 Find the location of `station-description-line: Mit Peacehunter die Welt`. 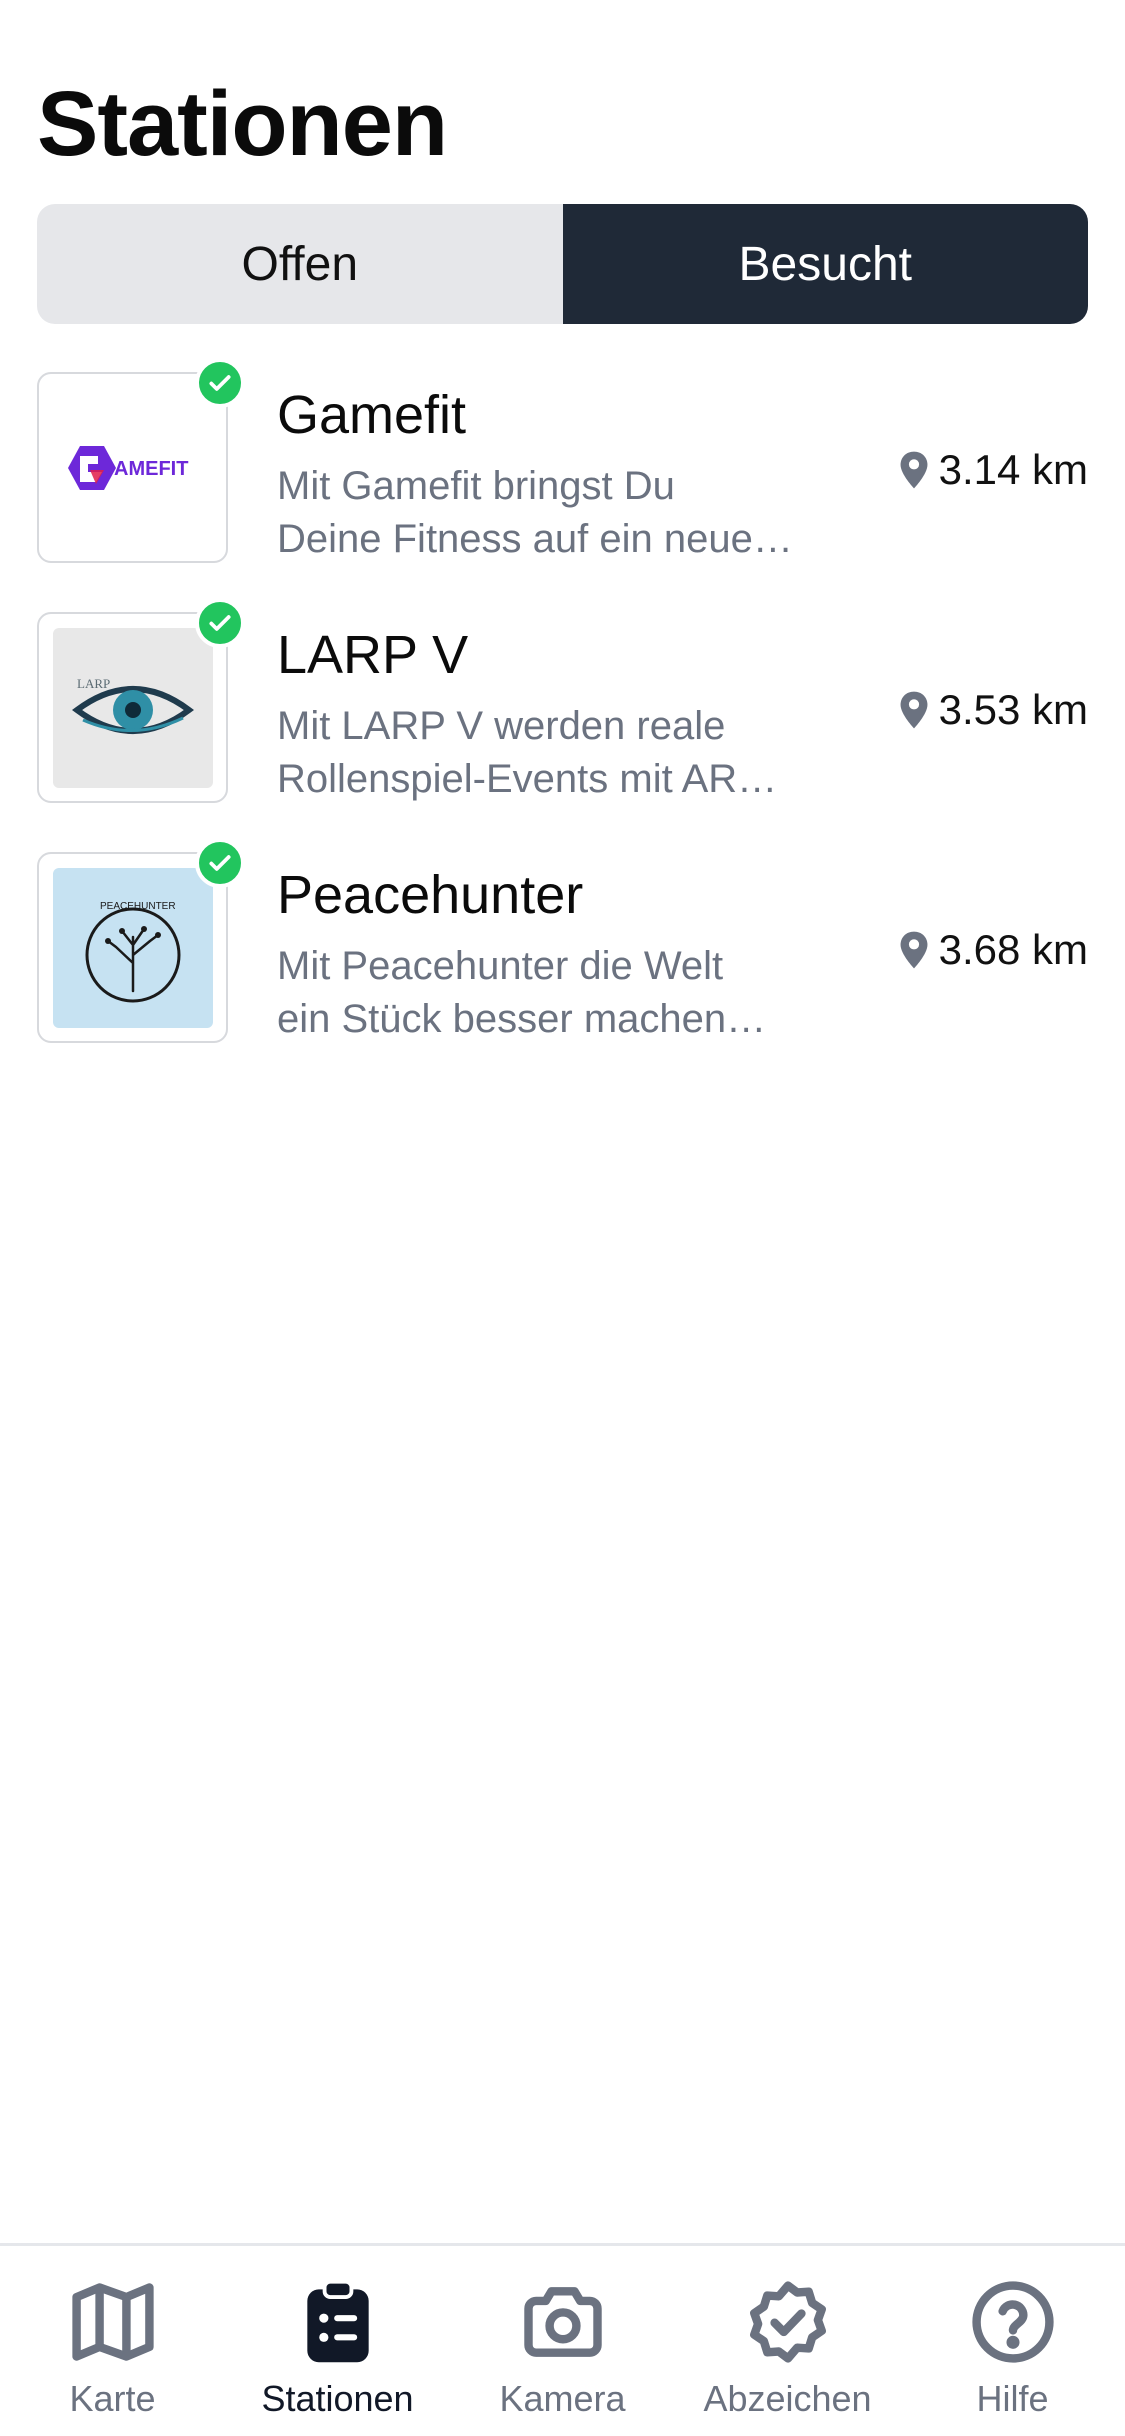

station-description-line: Mit Peacehunter die Welt is located at coordinates (500, 966).